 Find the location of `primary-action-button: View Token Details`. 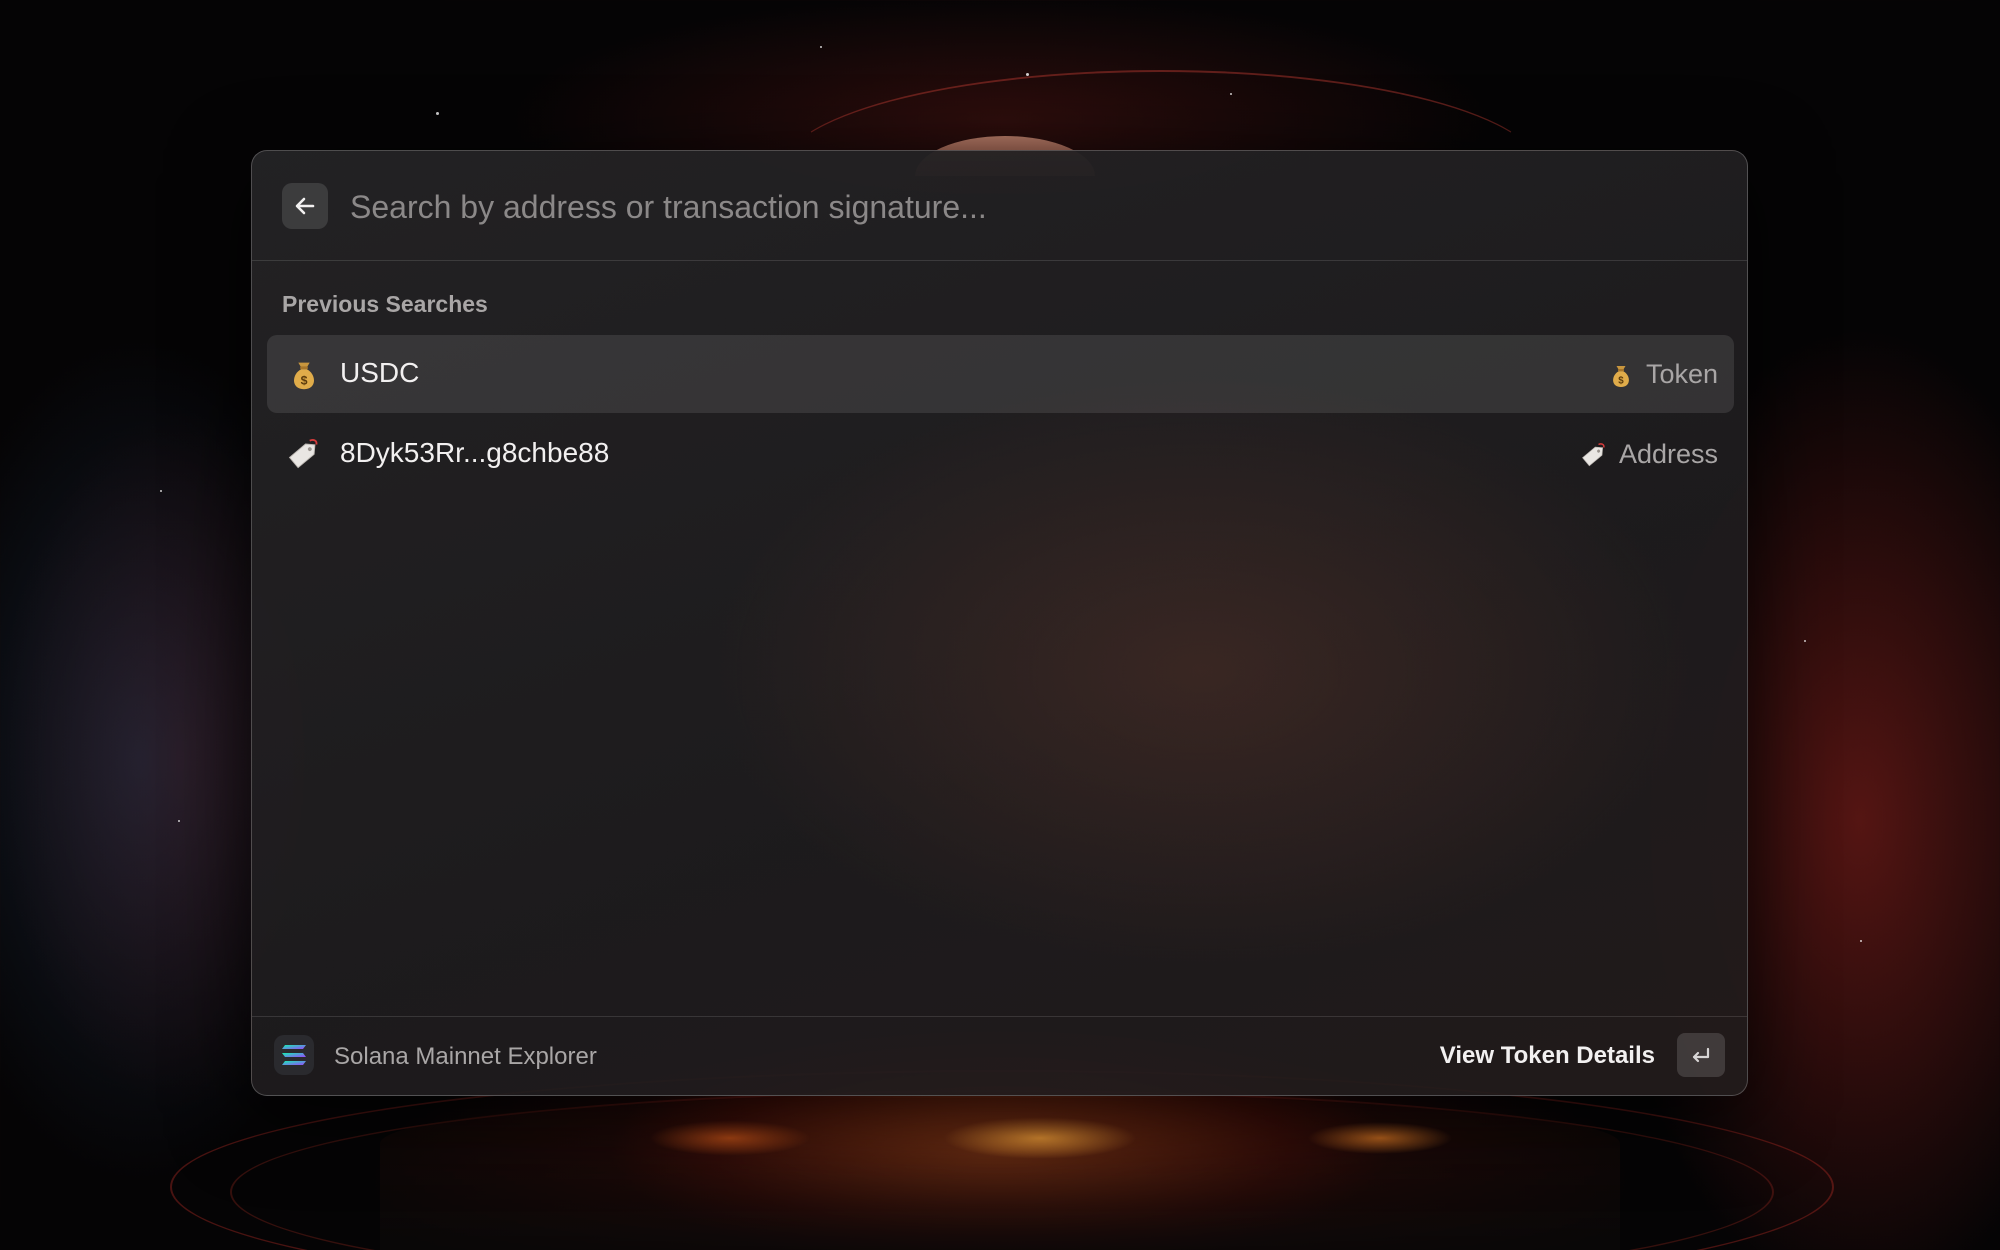

primary-action-button: View Token Details is located at coordinates (1547, 1056).